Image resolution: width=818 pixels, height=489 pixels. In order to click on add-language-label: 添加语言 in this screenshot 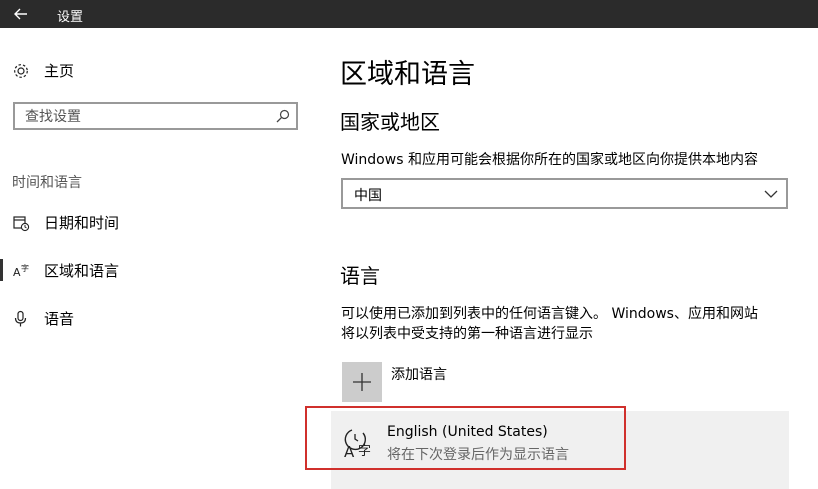, I will do `click(419, 374)`.